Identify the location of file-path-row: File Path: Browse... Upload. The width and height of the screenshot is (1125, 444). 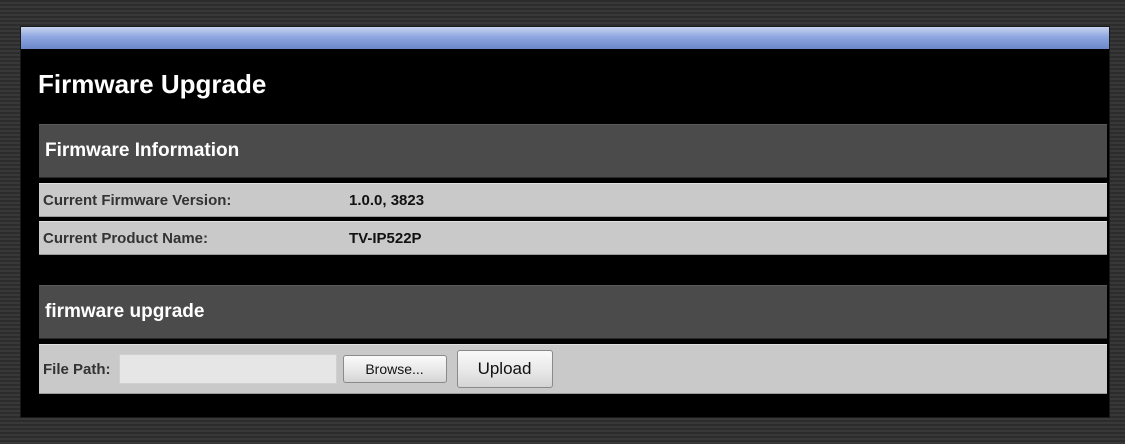
(573, 369).